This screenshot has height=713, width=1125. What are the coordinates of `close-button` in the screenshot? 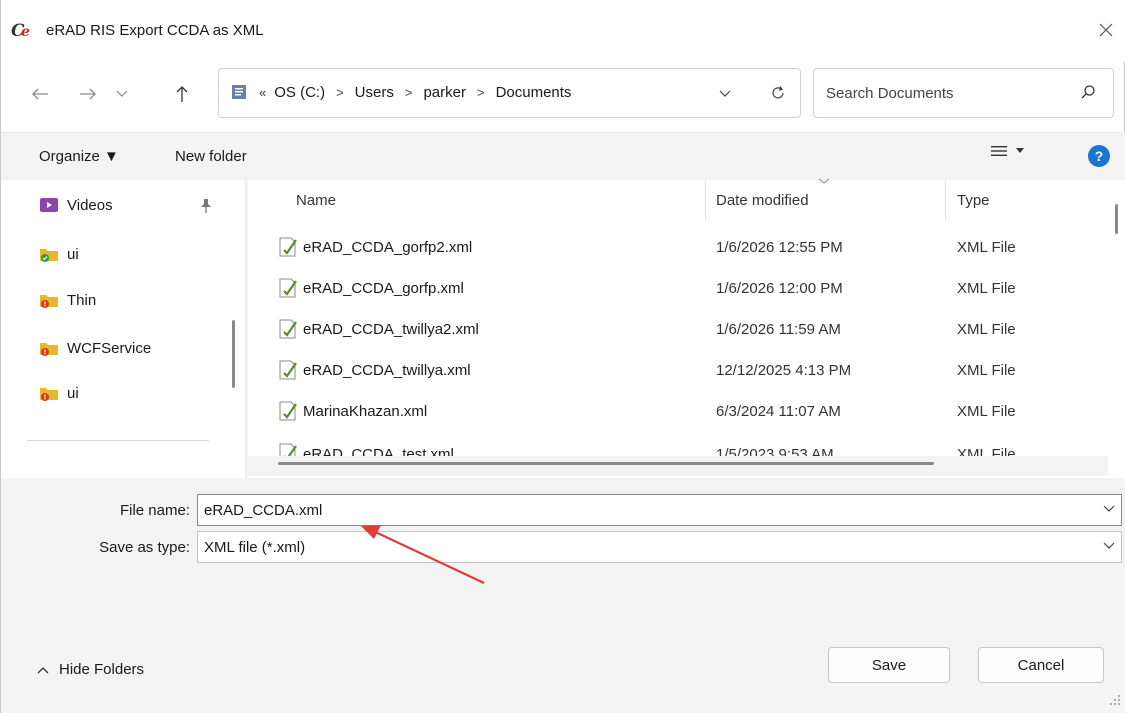 It's located at (1106, 30).